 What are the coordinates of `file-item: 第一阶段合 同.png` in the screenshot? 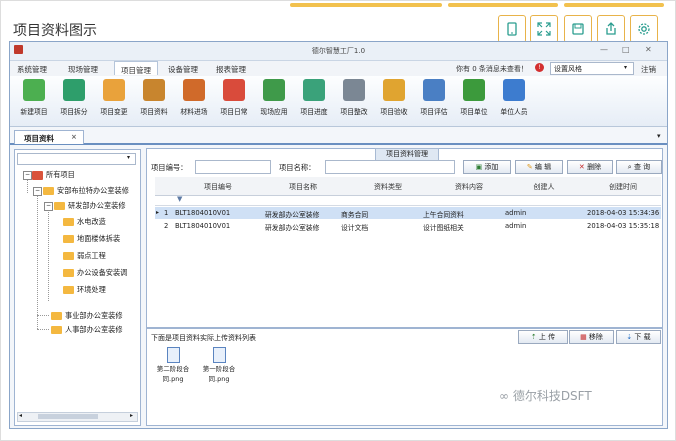 It's located at (219, 365).